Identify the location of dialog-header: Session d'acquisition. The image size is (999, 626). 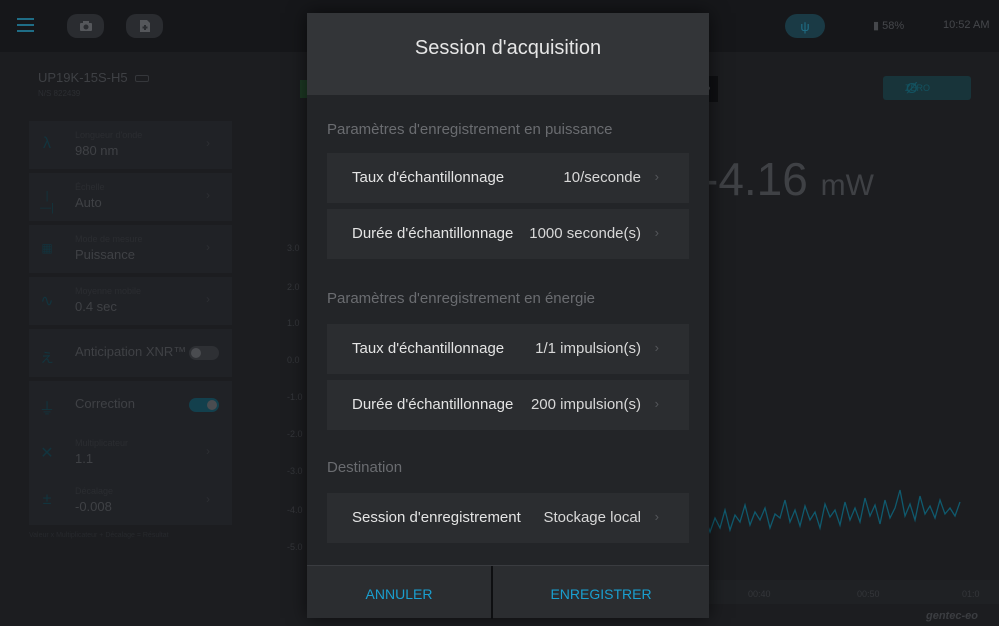
(508, 54).